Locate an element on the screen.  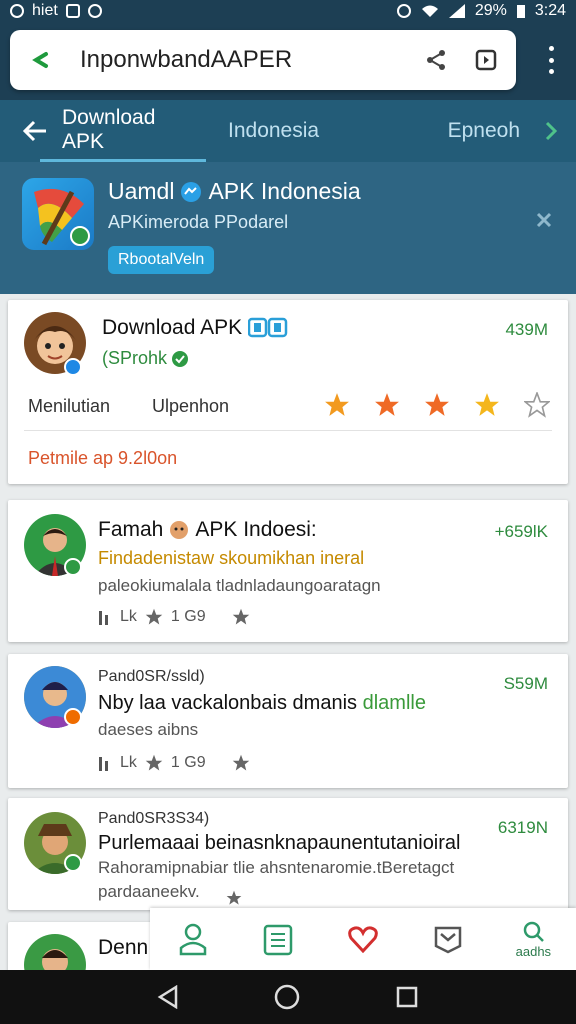
star-empty-icon is located at coordinates (537, 405).